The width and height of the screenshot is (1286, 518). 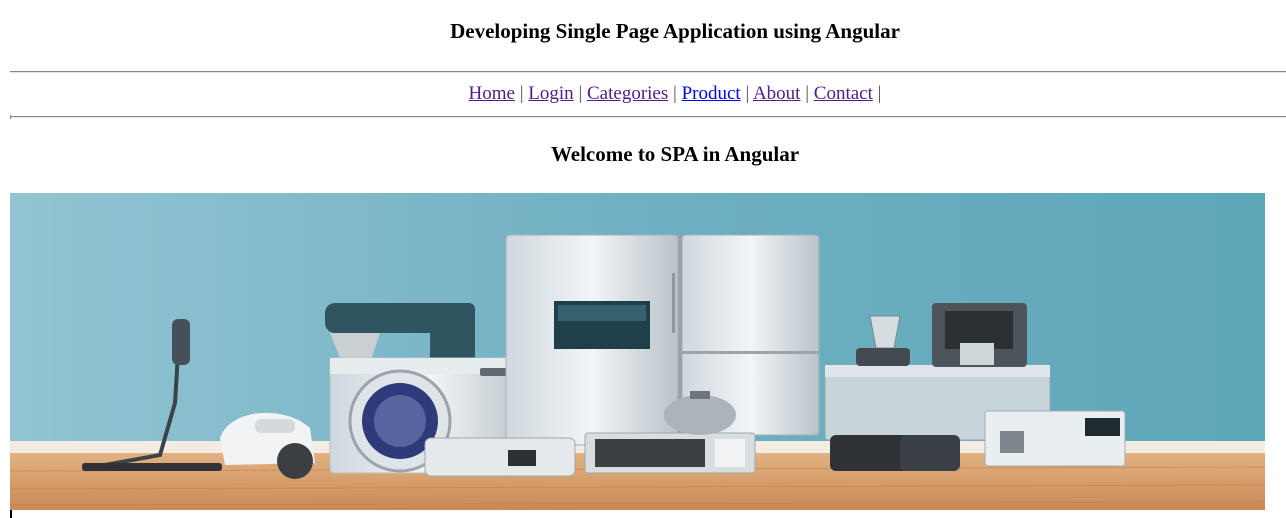 What do you see at coordinates (675, 154) in the screenshot?
I see `welcome-heading: Welcome to SPA in Angular` at bounding box center [675, 154].